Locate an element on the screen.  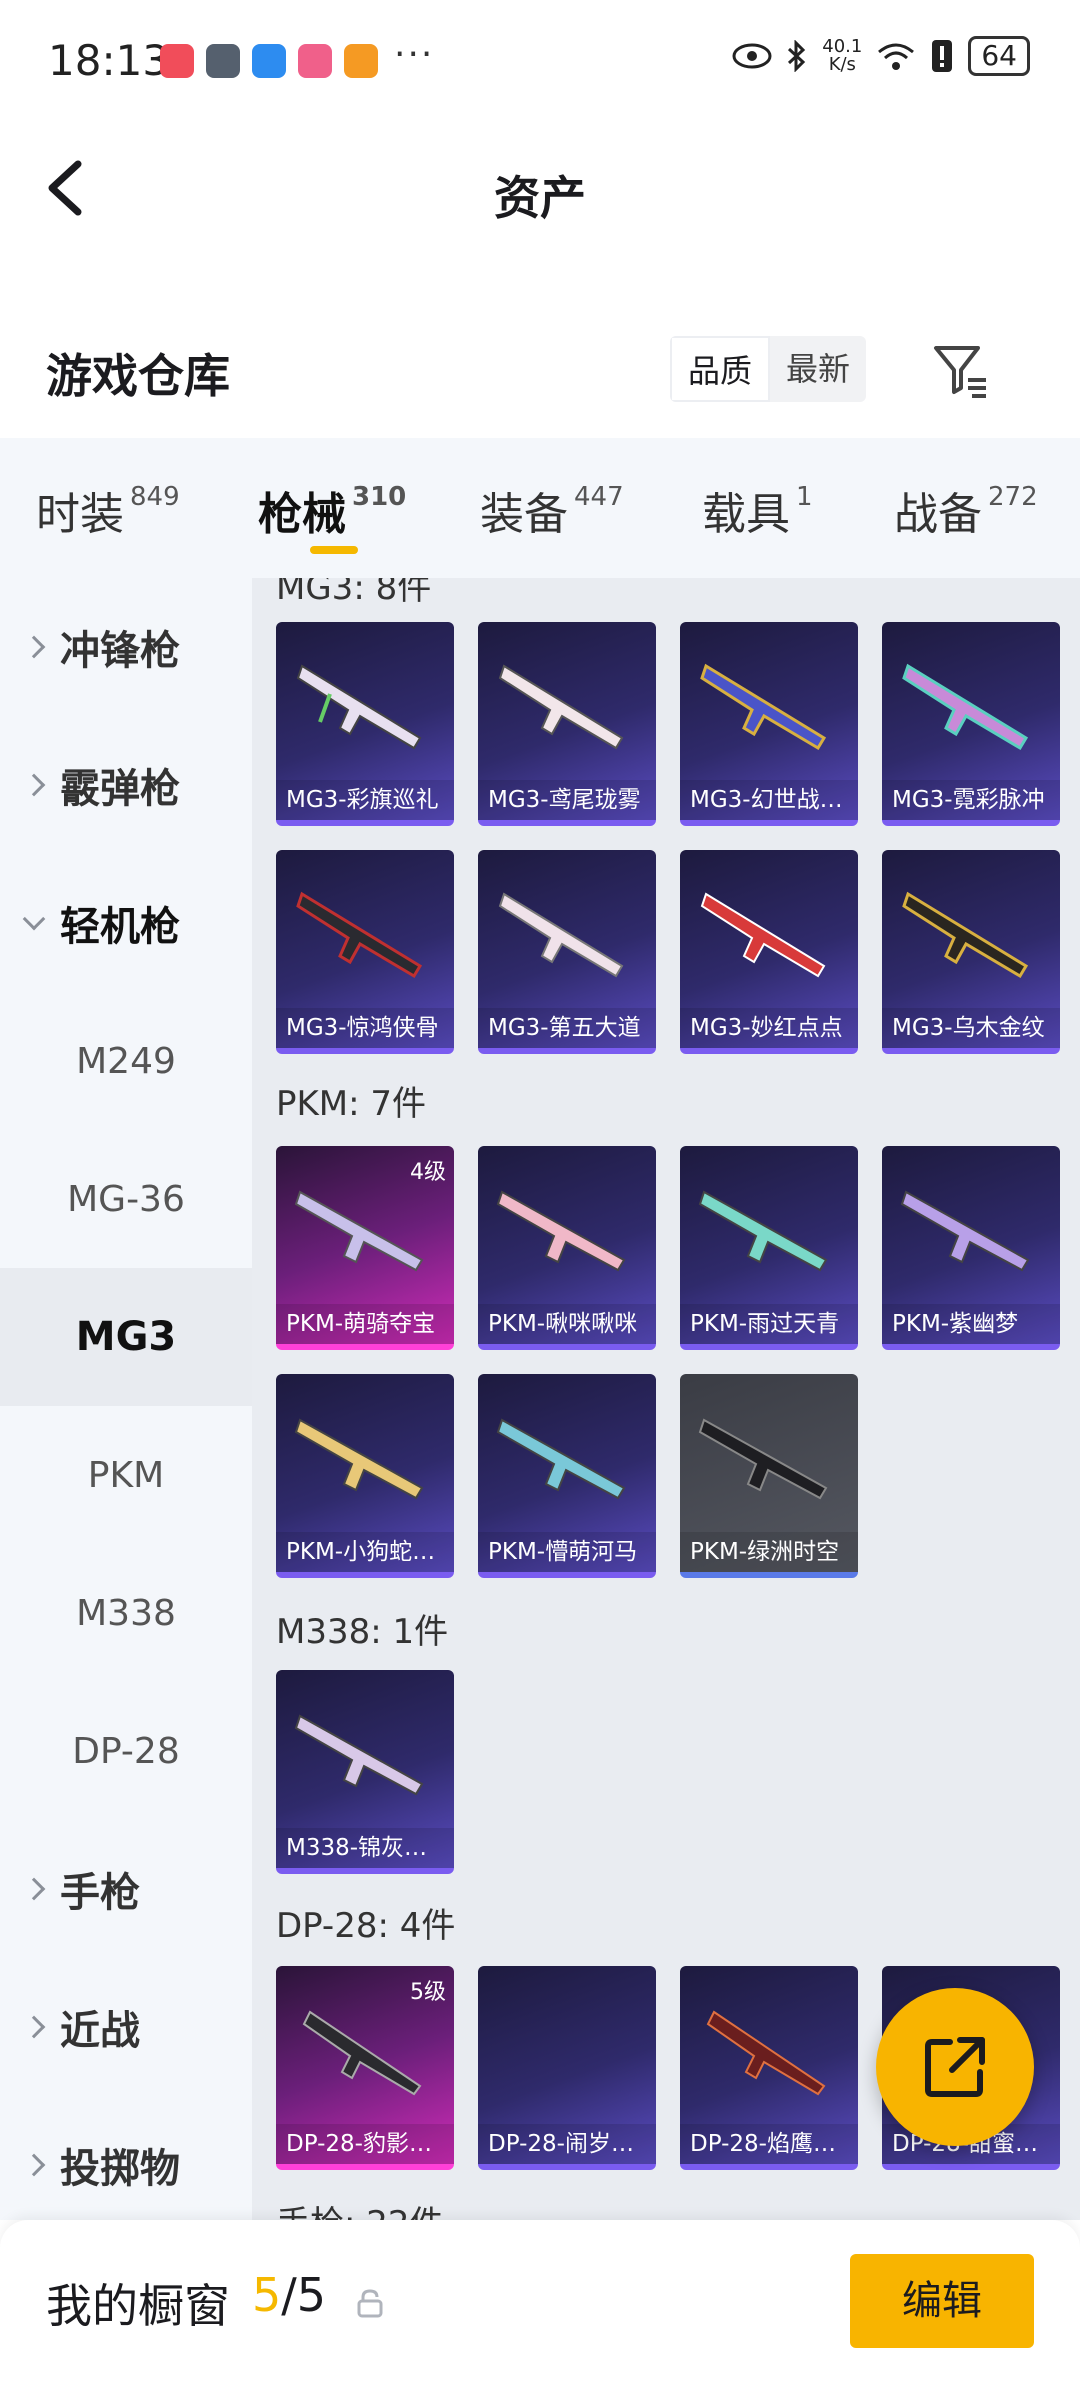
skin-card: MG3-霓彩脉冲 is located at coordinates (971, 724).